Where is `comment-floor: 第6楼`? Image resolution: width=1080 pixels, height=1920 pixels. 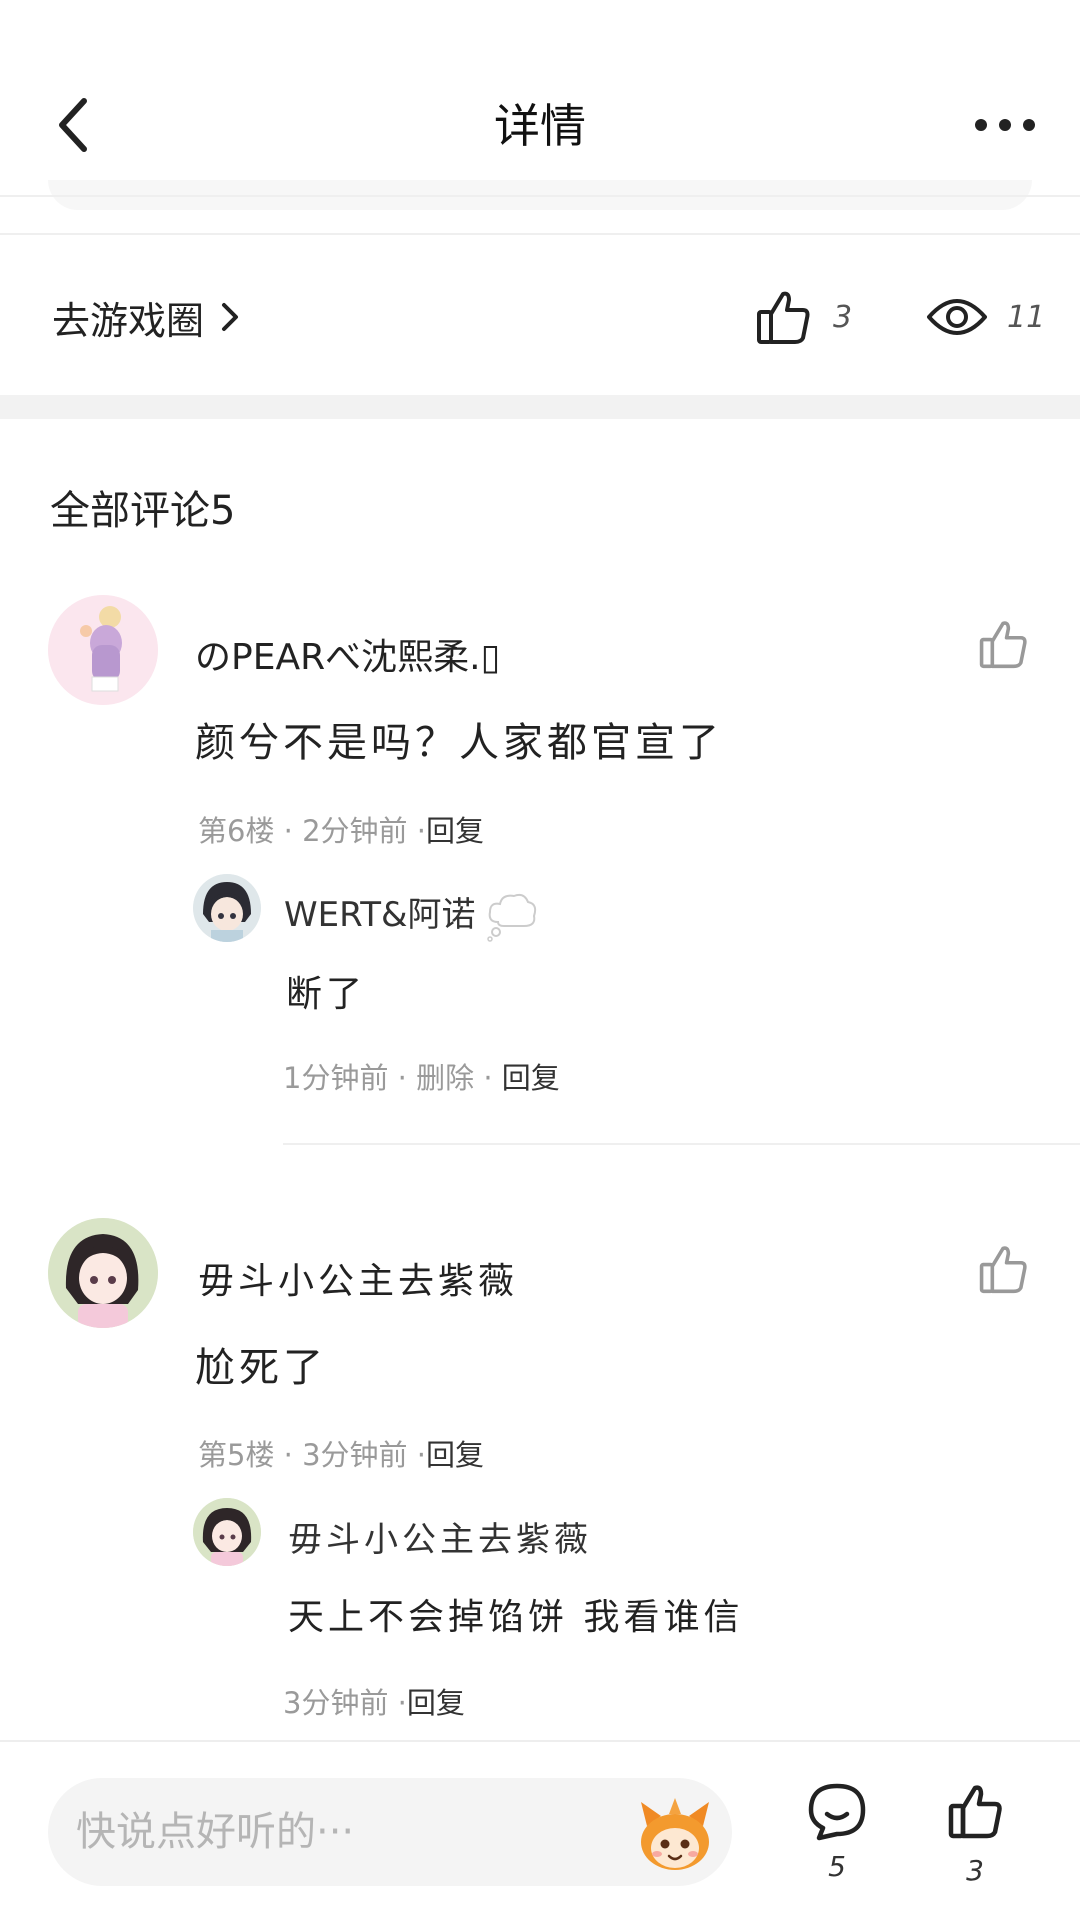 comment-floor: 第6楼 is located at coordinates (236, 831).